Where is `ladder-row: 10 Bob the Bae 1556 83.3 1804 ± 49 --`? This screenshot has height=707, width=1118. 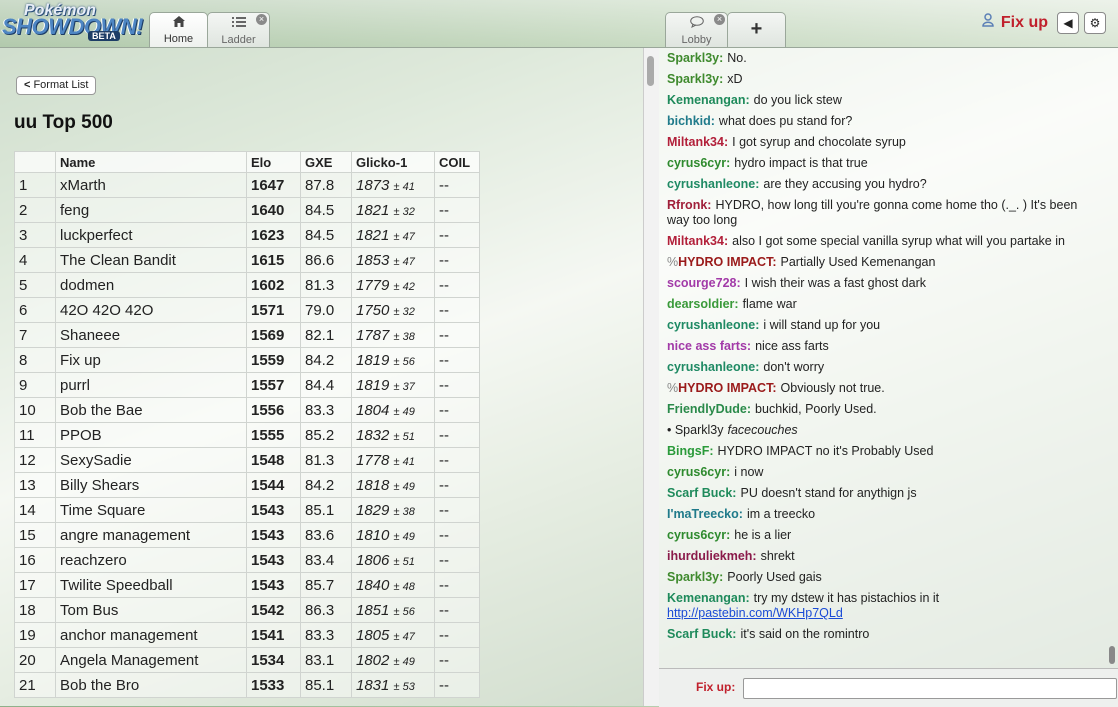 ladder-row: 10 Bob the Bae 1556 83.3 1804 ± 49 -- is located at coordinates (247, 410).